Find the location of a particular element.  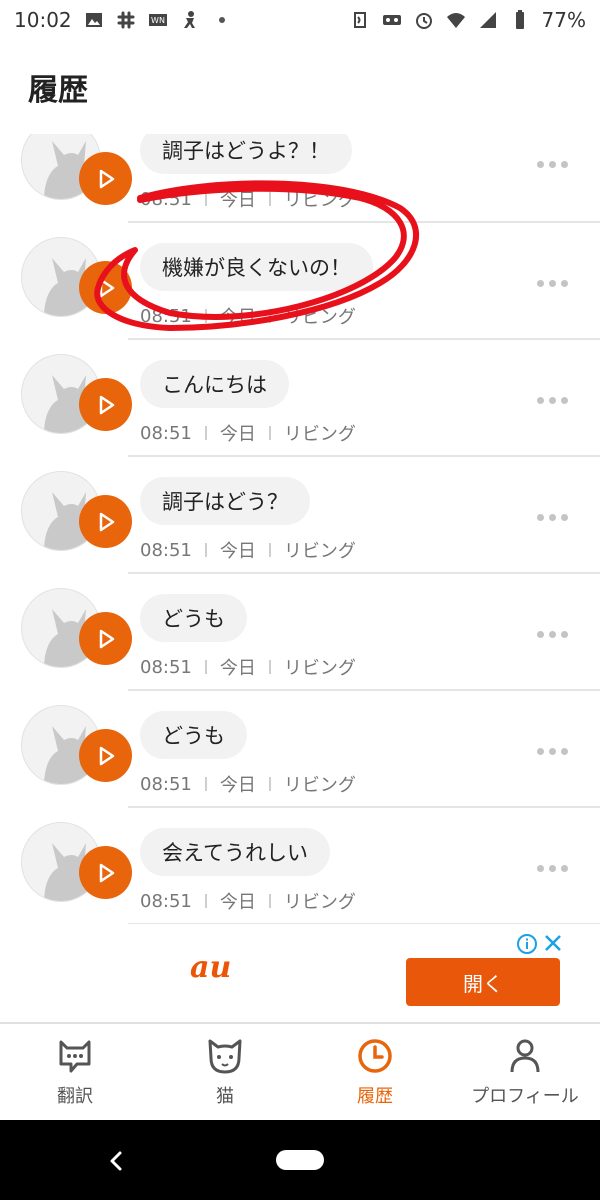

ad-banner: au 開く is located at coordinates (300, 974).